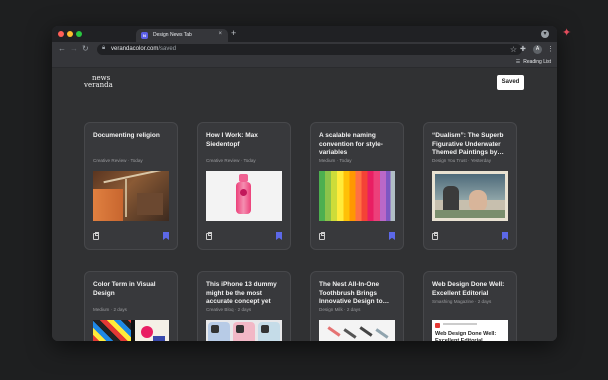 The width and height of the screenshot is (608, 380). I want to click on browser-menu-icon: ▾, so click(545, 34).